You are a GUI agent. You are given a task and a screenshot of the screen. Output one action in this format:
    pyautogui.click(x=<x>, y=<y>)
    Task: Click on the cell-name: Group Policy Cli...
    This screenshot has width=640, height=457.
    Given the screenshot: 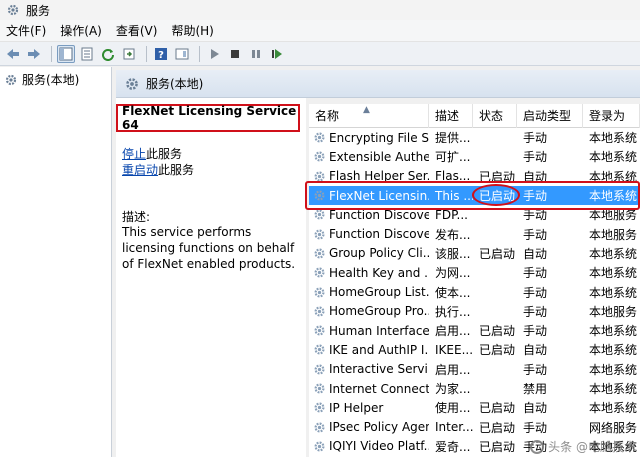 What is the action you would take?
    pyautogui.click(x=369, y=253)
    